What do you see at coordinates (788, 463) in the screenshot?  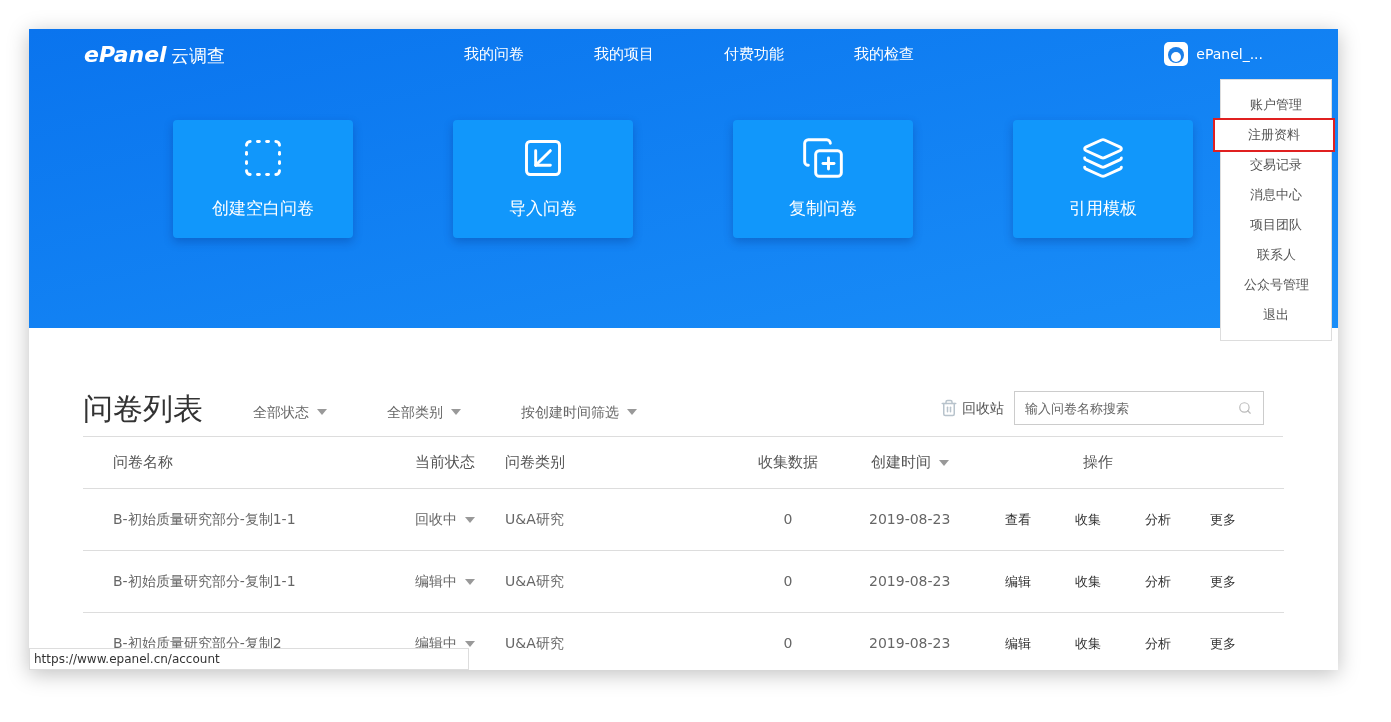 I see `column-header: 收集数据` at bounding box center [788, 463].